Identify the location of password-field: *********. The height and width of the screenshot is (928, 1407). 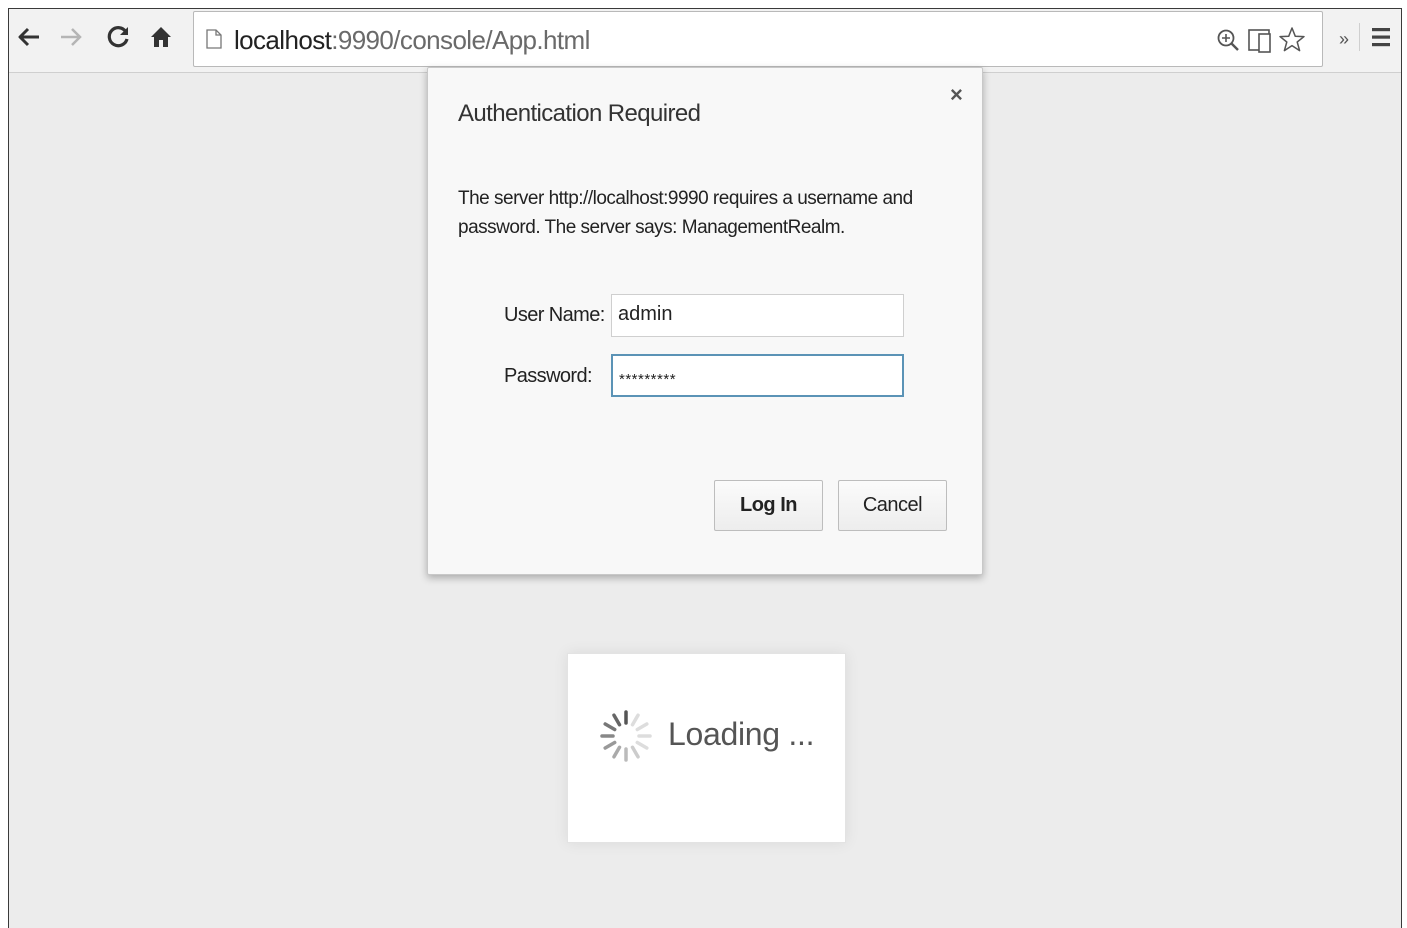
(757, 375).